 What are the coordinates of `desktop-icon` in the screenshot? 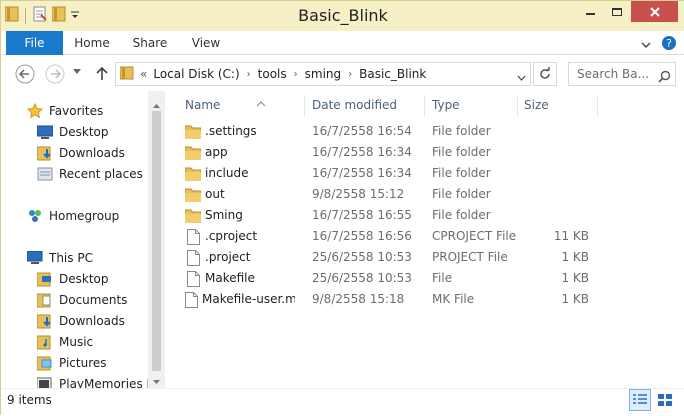 It's located at (45, 132).